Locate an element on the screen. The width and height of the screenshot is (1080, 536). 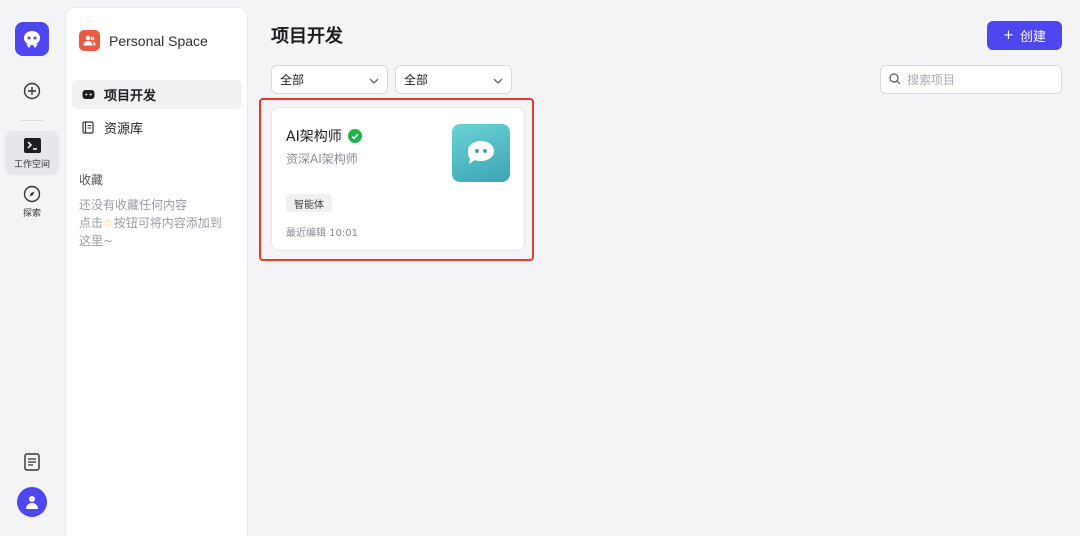
space-switcher: Personal Space is located at coordinates (143, 40).